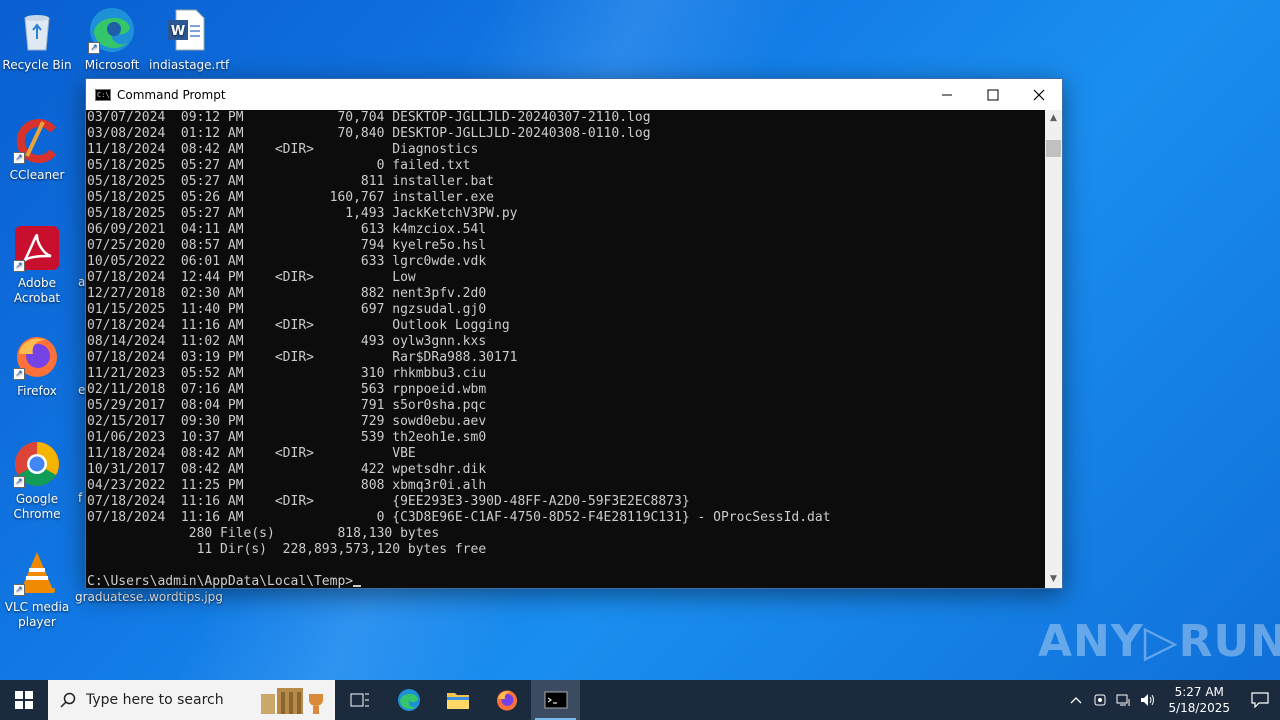 The height and width of the screenshot is (720, 1280). I want to click on speaker-icon, so click(1148, 700).